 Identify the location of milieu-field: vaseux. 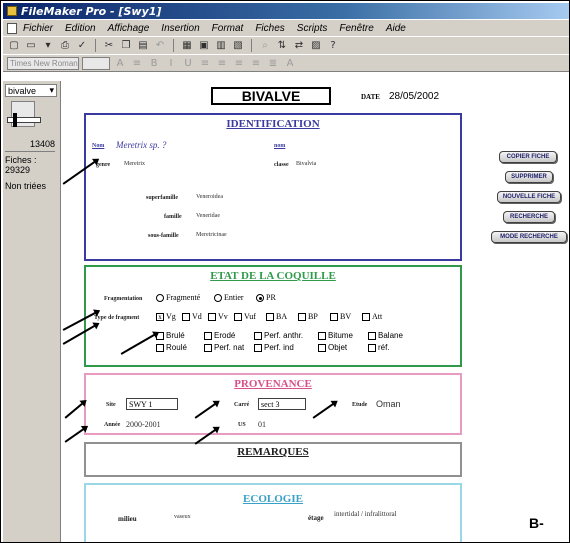
(182, 517).